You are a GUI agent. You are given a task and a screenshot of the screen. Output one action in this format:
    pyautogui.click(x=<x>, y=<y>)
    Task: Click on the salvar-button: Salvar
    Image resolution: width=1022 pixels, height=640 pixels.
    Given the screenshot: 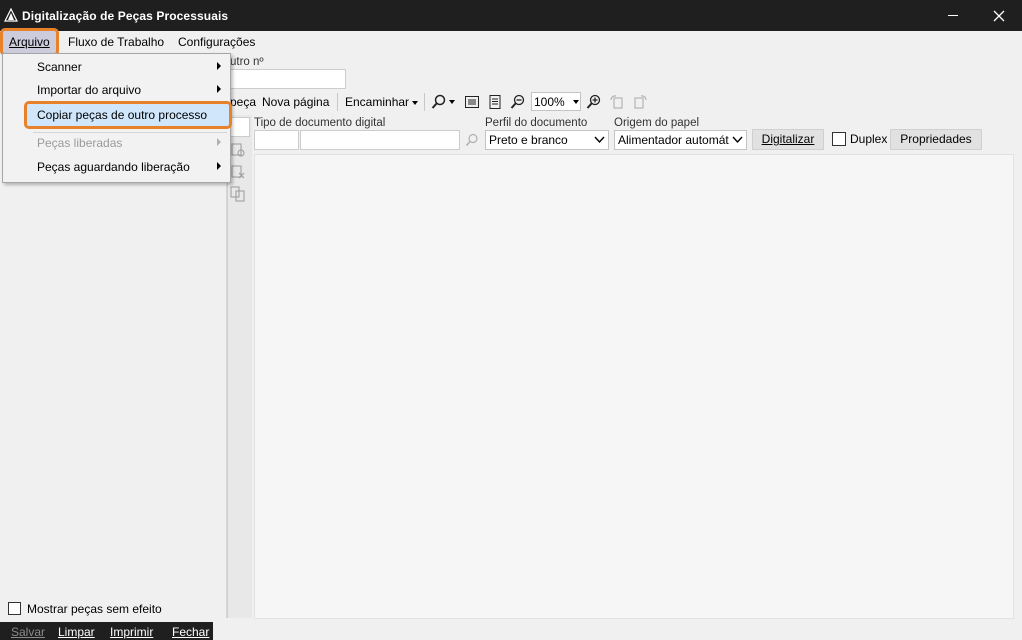 What is the action you would take?
    pyautogui.click(x=28, y=632)
    